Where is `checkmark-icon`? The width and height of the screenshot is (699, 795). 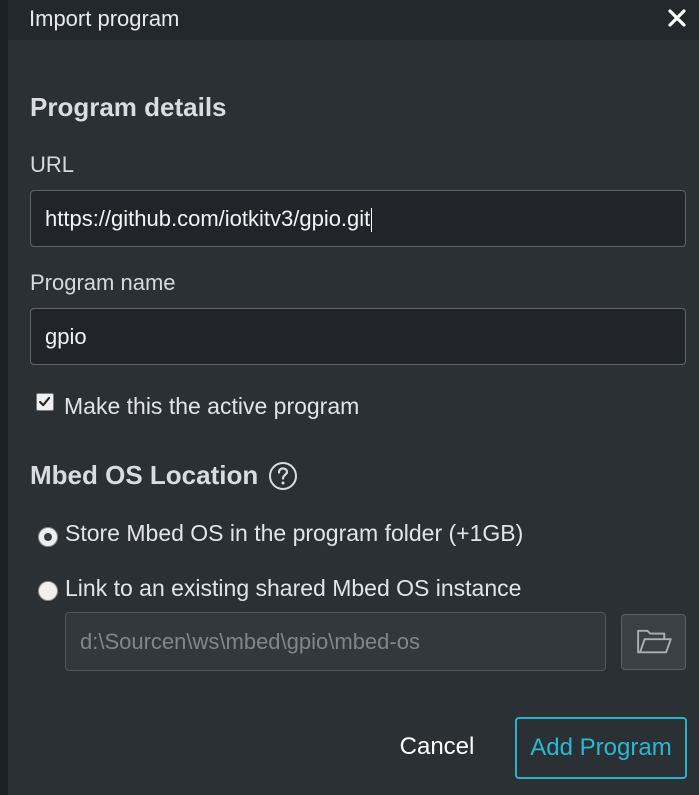
checkmark-icon is located at coordinates (45, 401).